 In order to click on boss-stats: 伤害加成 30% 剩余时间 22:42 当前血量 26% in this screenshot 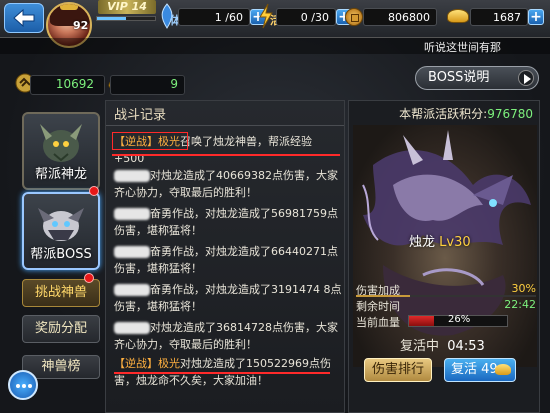, I will do `click(444, 307)`.